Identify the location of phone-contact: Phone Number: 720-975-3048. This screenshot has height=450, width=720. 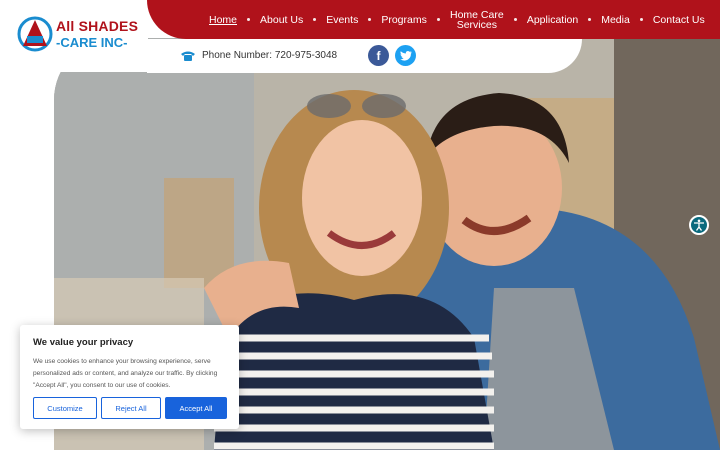
(258, 55).